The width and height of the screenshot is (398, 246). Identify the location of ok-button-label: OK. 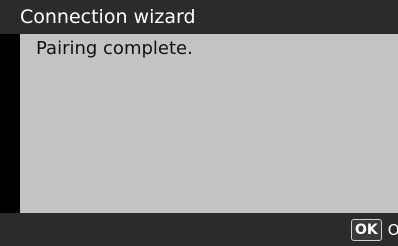
(392, 230).